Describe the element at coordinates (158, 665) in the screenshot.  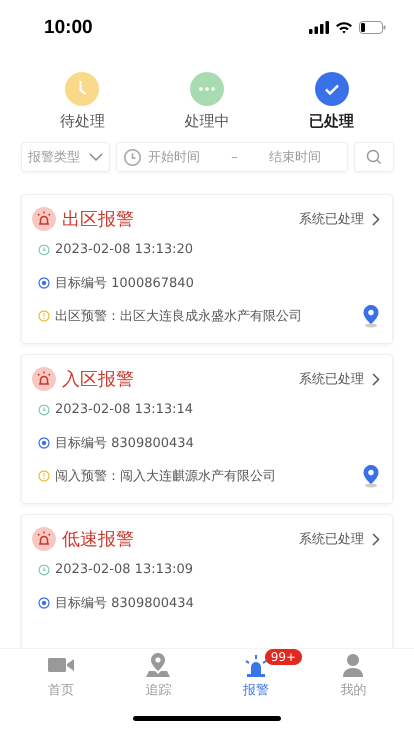
I see `location-pin-icon` at that location.